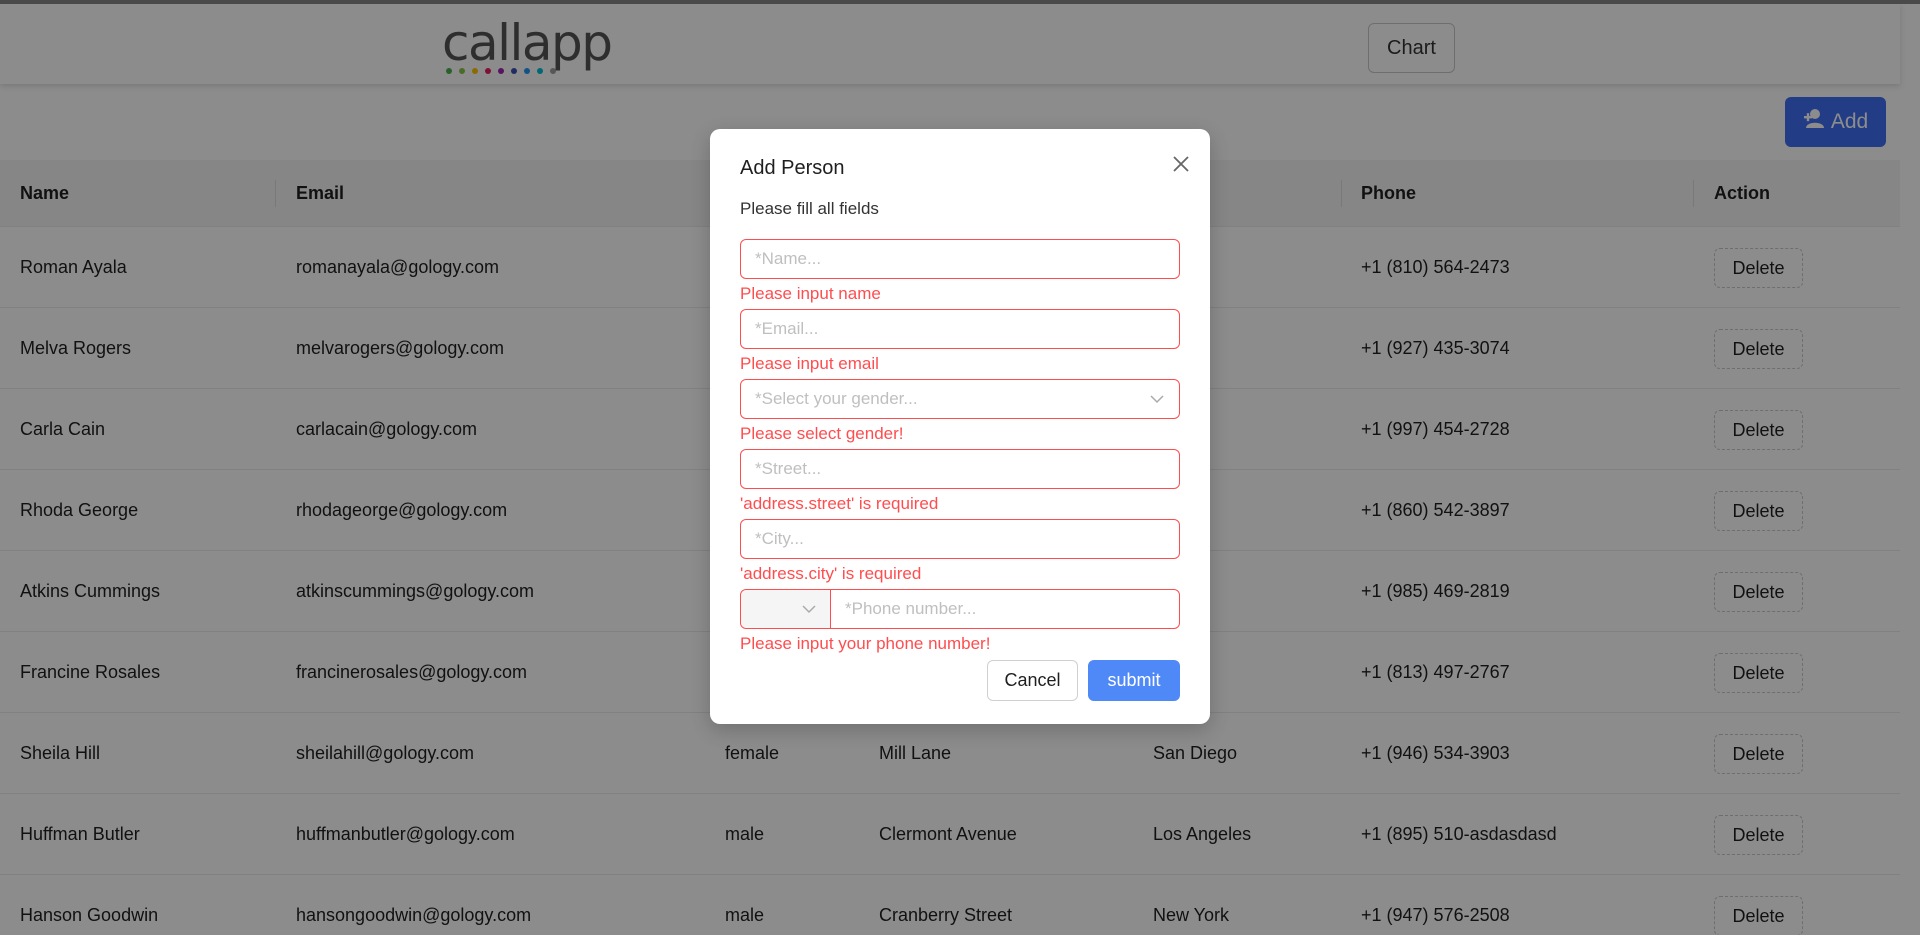 The height and width of the screenshot is (935, 1920). What do you see at coordinates (822, 433) in the screenshot?
I see `gender-error: Please select gender!` at bounding box center [822, 433].